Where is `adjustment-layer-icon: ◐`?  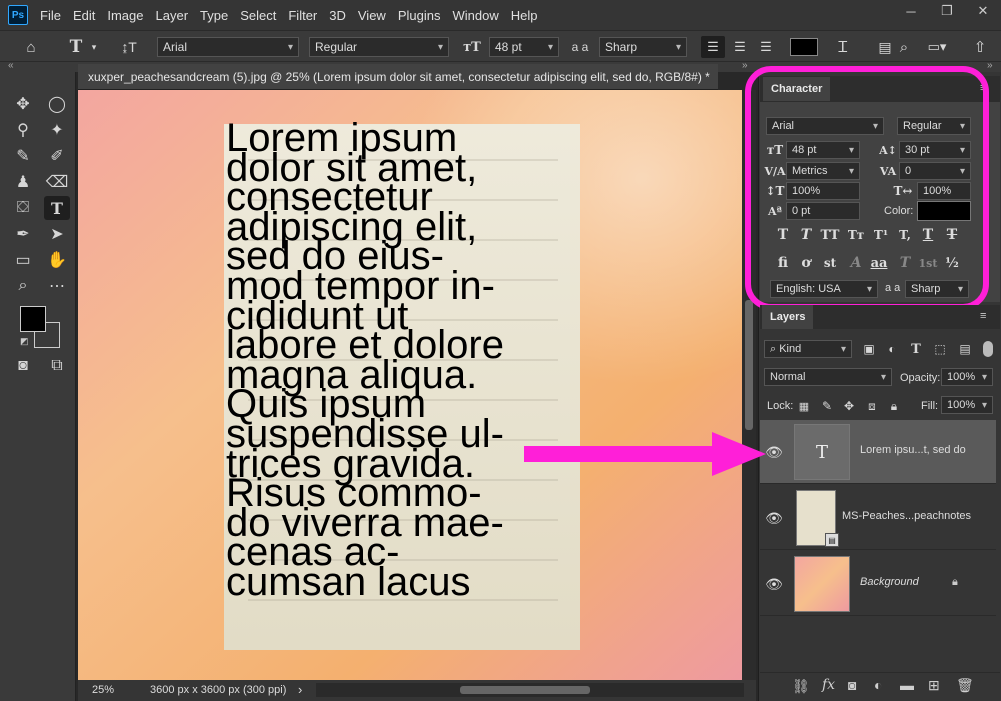 adjustment-layer-icon: ◐ is located at coordinates (878, 685).